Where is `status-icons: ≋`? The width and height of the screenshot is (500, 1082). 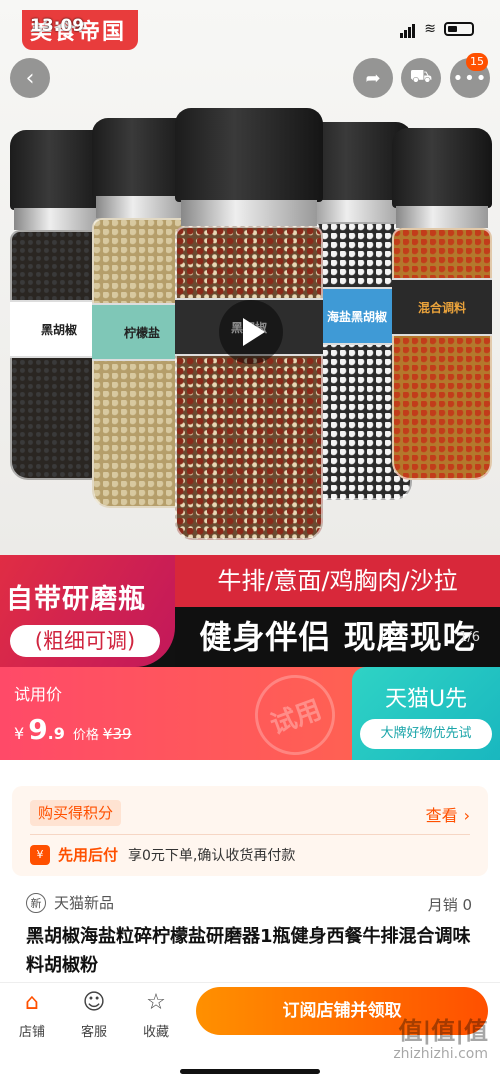
status-icons: ≋ is located at coordinates (437, 28).